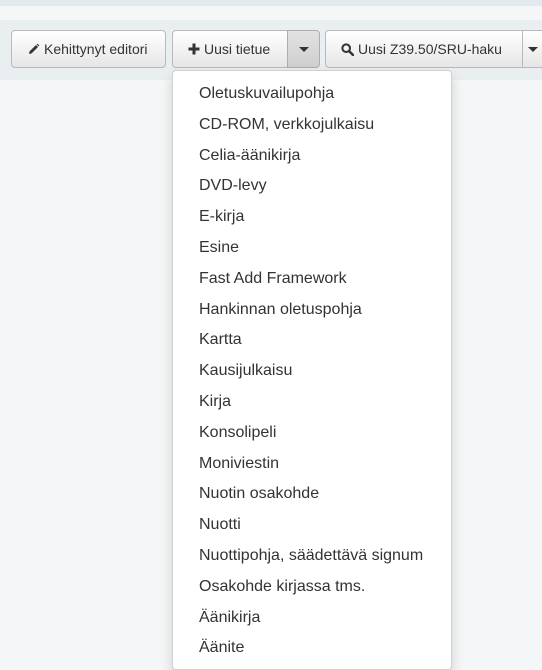 This screenshot has width=542, height=670. Describe the element at coordinates (312, 217) in the screenshot. I see `framework-menu-item: E-kirja` at that location.